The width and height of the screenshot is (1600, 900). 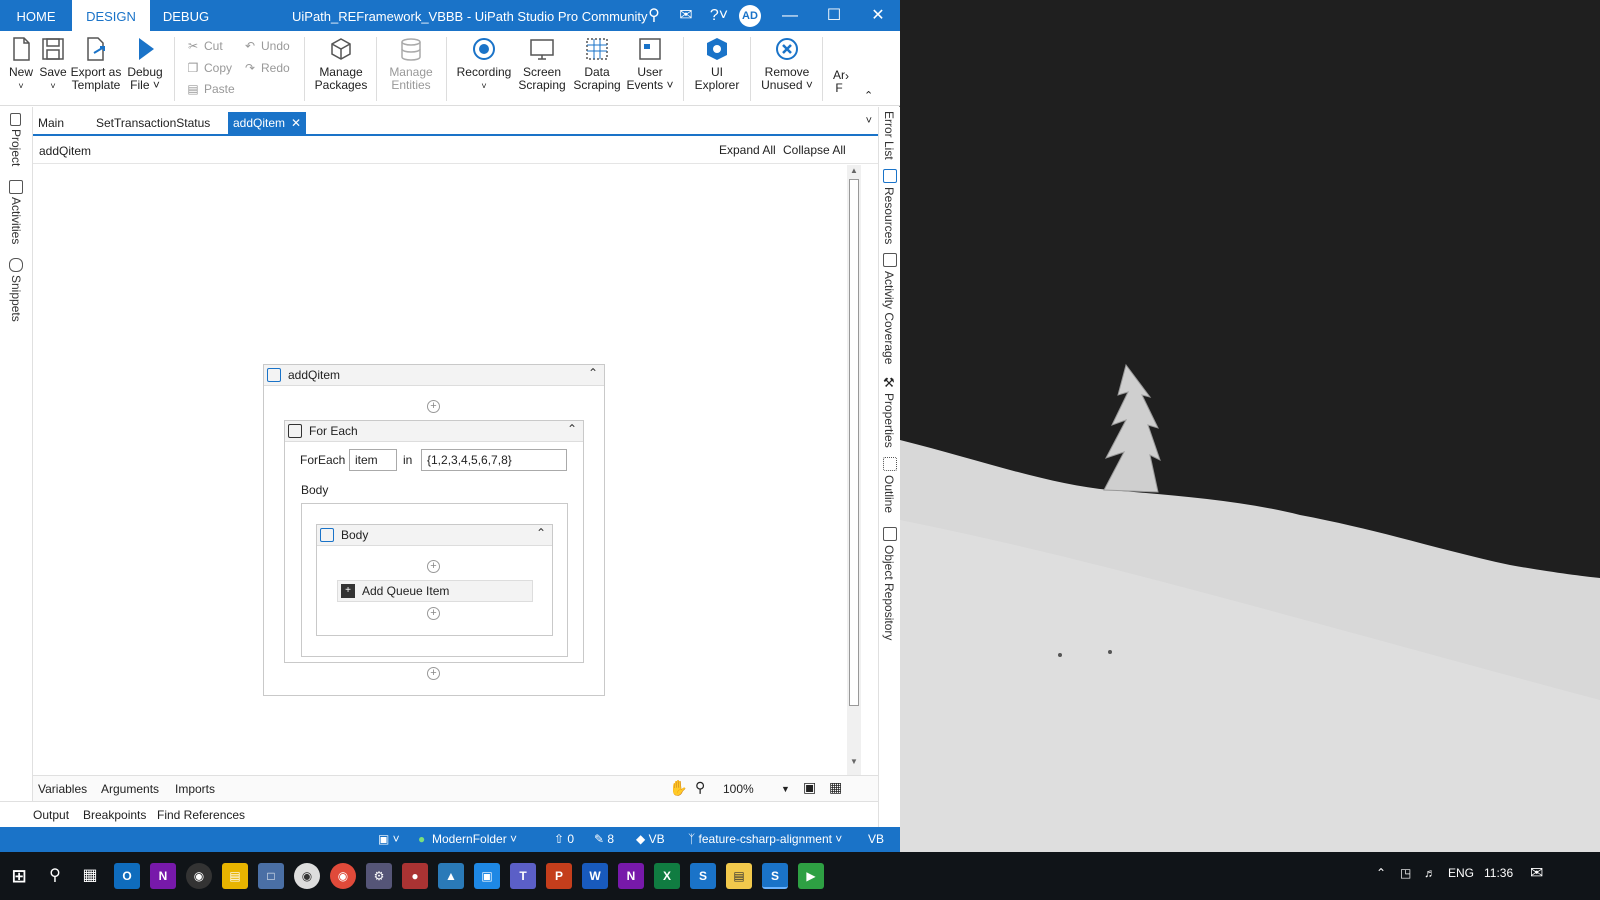 What do you see at coordinates (343, 876) in the screenshot?
I see `chrome-icon: ◉` at bounding box center [343, 876].